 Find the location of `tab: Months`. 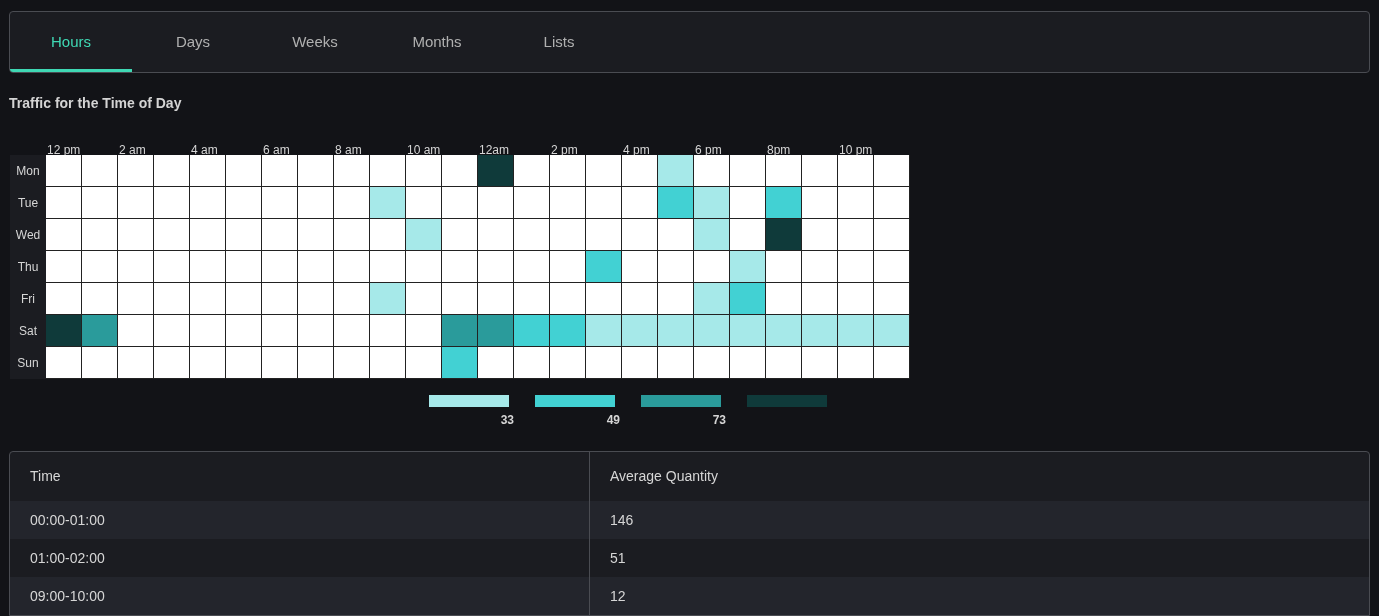

tab: Months is located at coordinates (437, 42).